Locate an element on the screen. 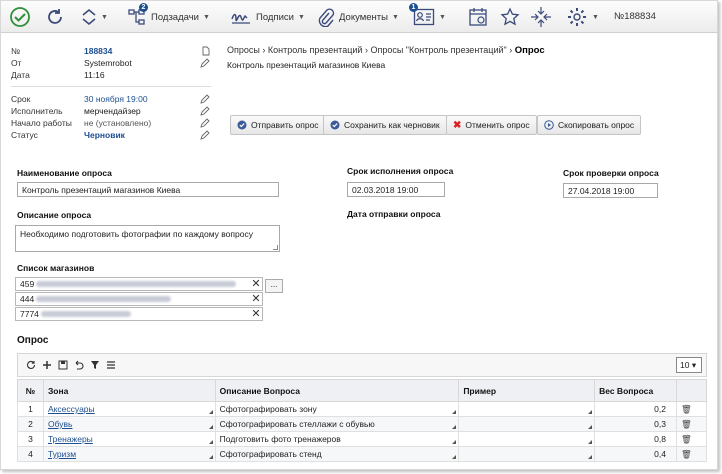 This screenshot has width=722, height=474. table-row: 4 Туризм Сфотографировать стенд 0,4 🗑 is located at coordinates (362, 454).